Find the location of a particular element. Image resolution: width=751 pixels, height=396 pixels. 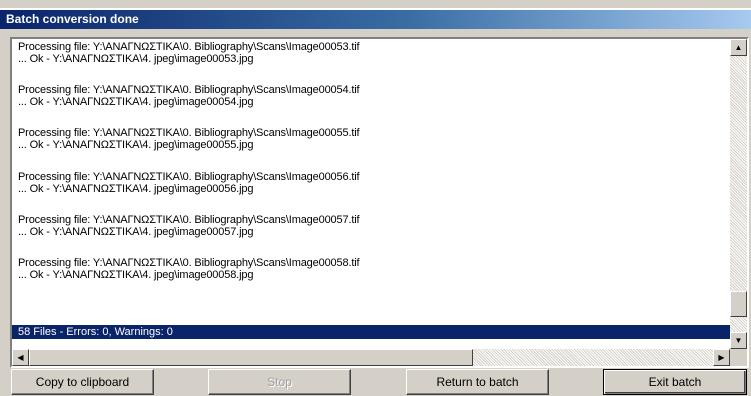

arrow-right-icon: ▶ is located at coordinates (721, 357).